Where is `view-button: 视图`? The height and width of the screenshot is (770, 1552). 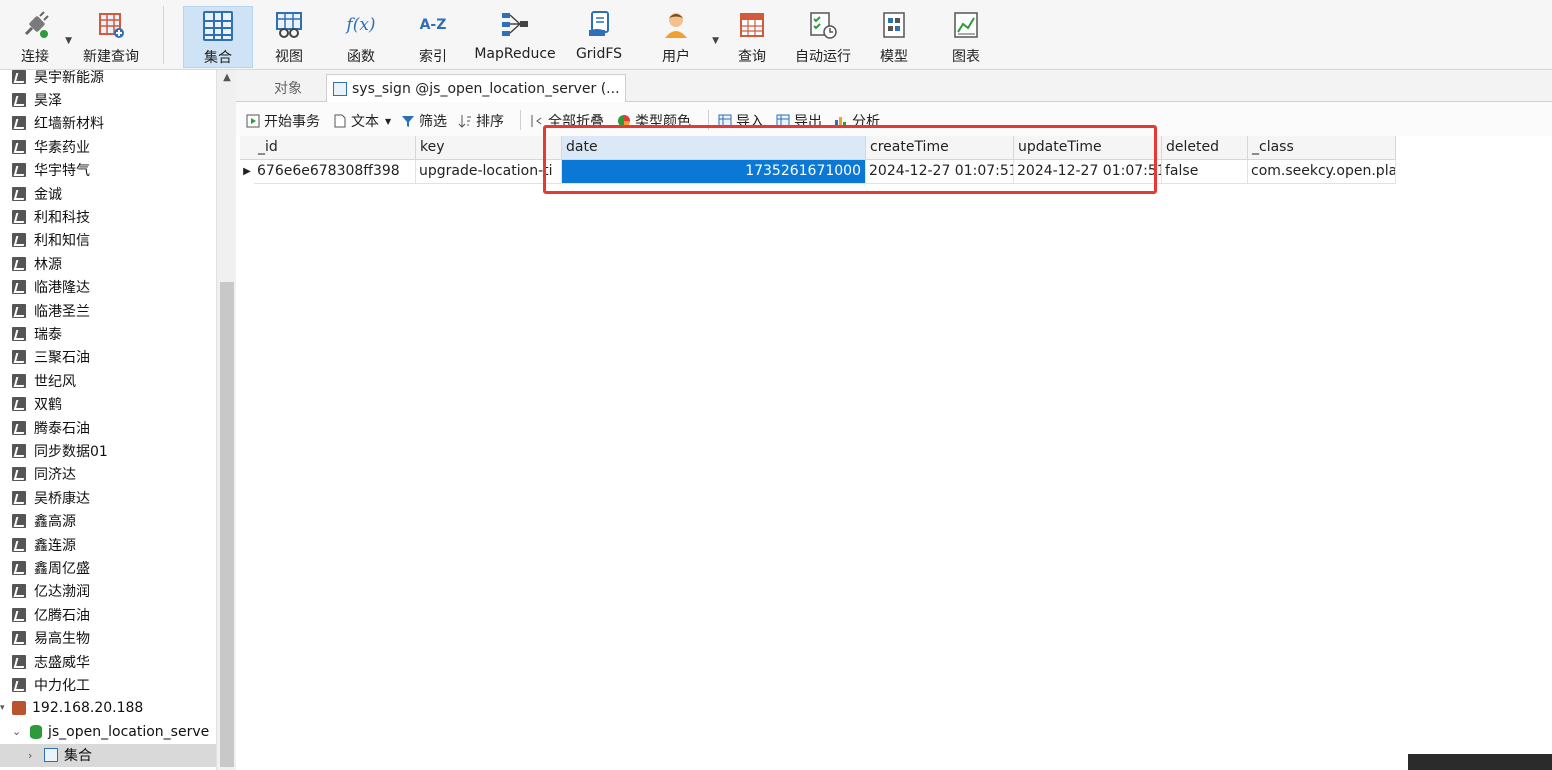 view-button: 视图 is located at coordinates (289, 37).